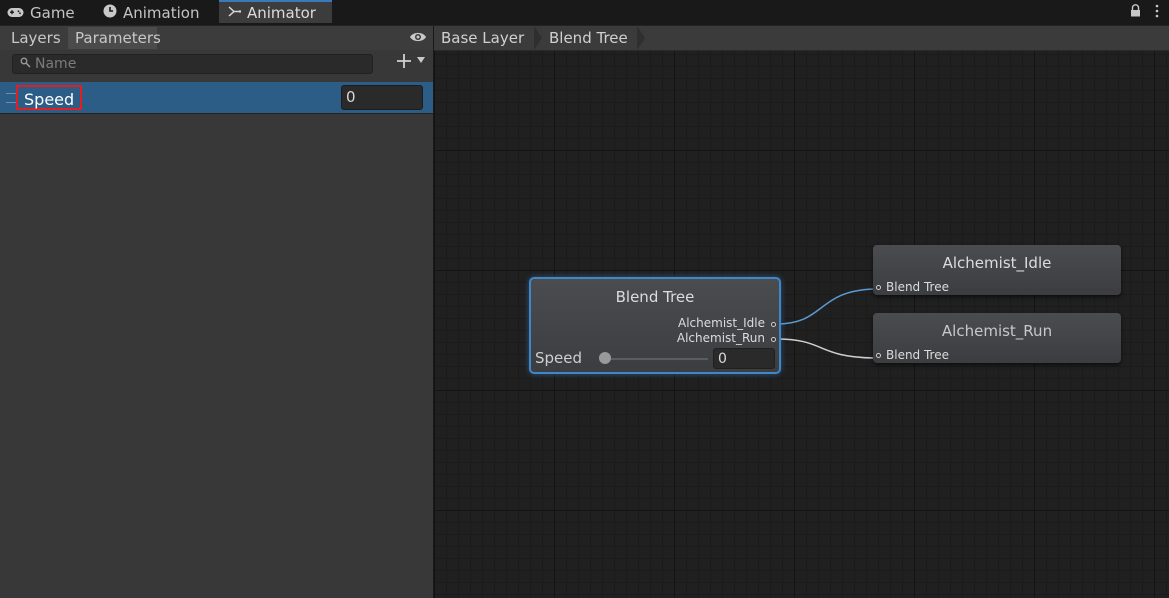 This screenshot has height=598, width=1169. What do you see at coordinates (110, 13) in the screenshot?
I see `clock-icon` at bounding box center [110, 13].